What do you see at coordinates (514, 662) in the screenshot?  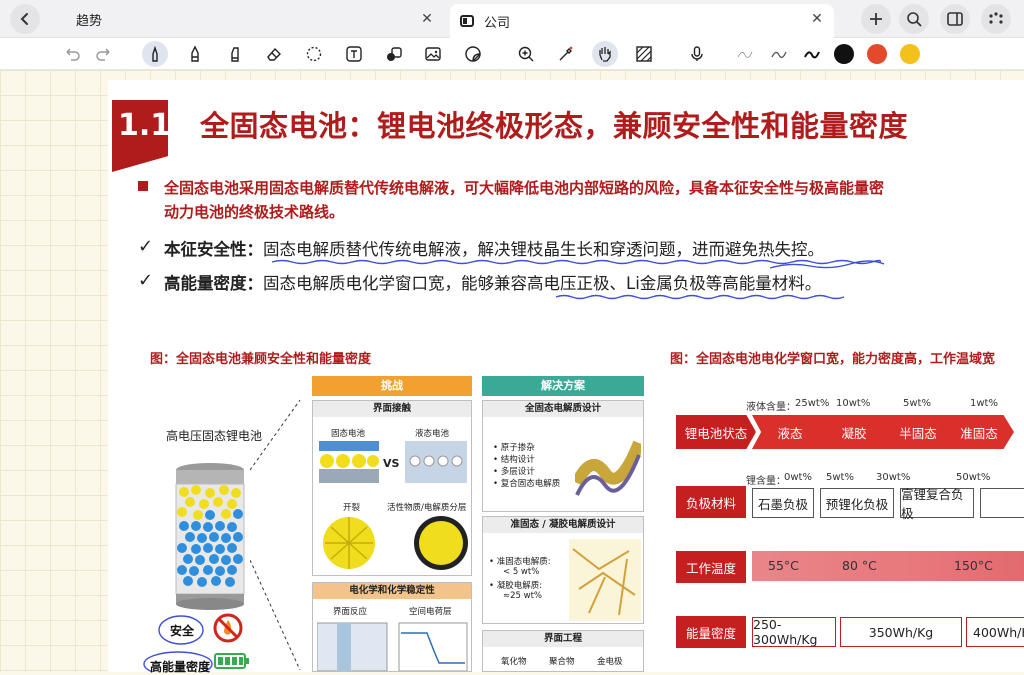 I see `ie-item: 氧化物` at bounding box center [514, 662].